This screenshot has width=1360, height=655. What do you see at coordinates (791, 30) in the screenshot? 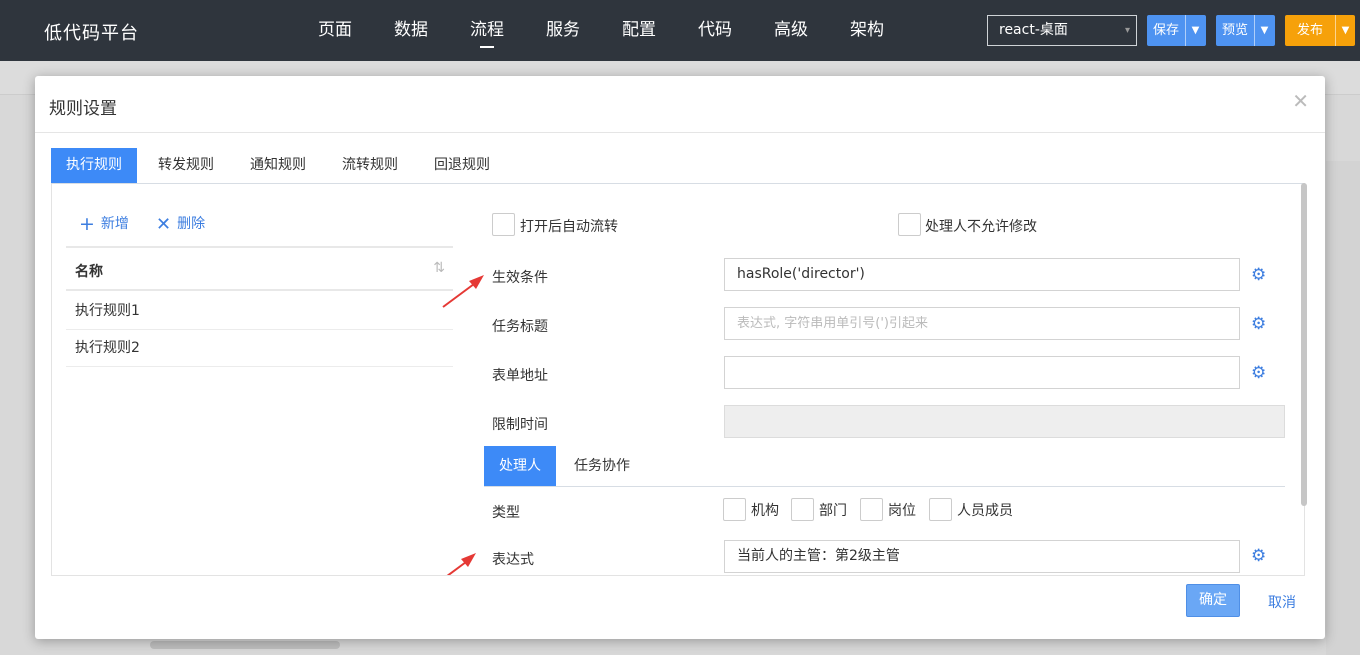
I see `nav-item-advanced: 高级` at bounding box center [791, 30].